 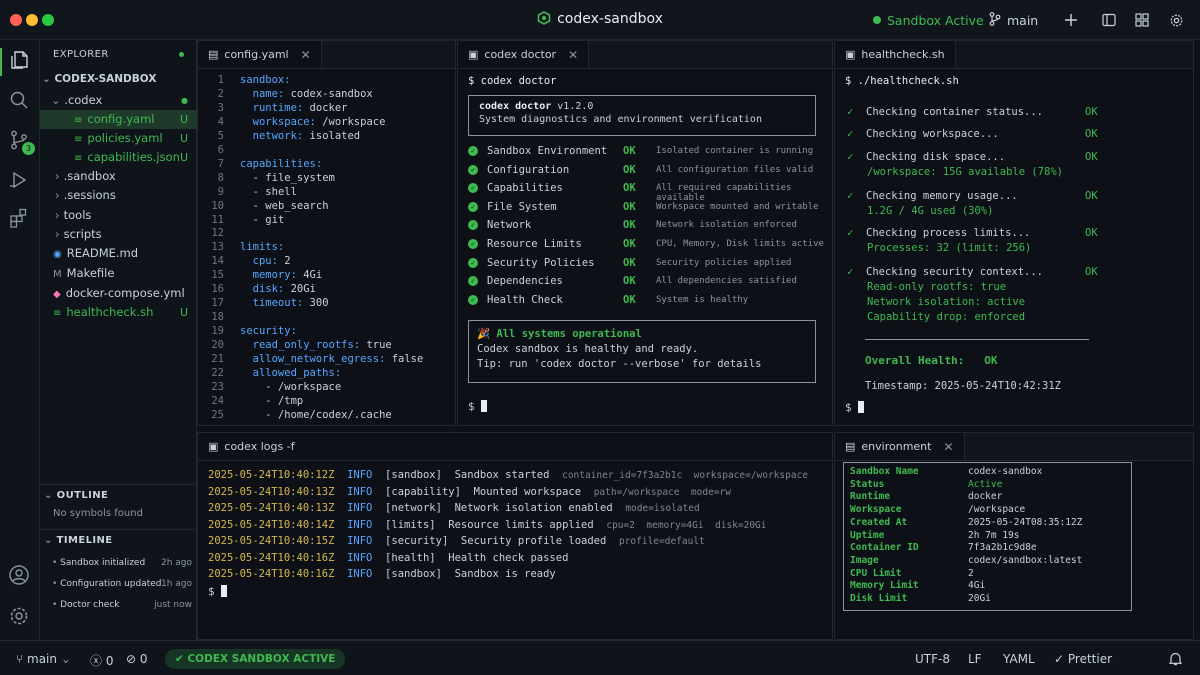 What do you see at coordinates (1071, 20) in the screenshot?
I see `add-icon` at bounding box center [1071, 20].